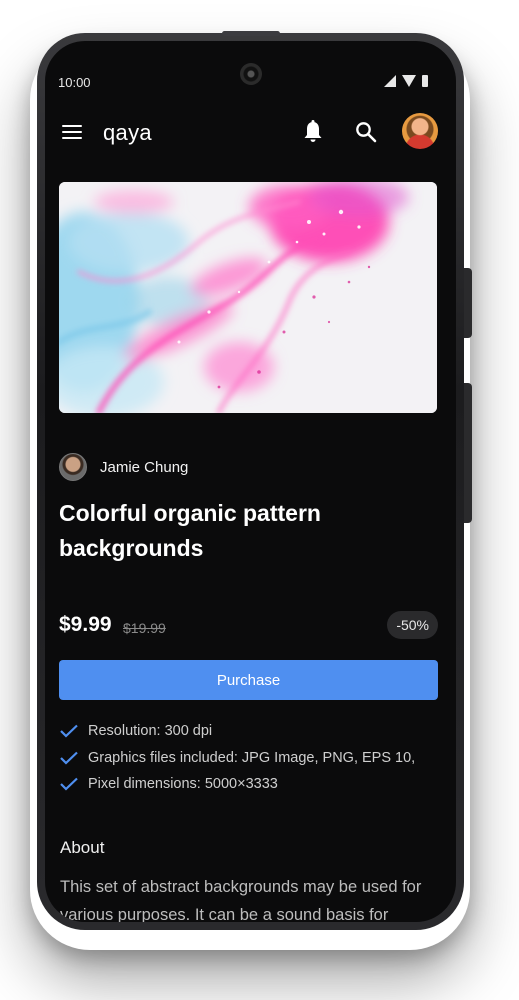 The image size is (519, 1000). I want to click on app-bar: qaya, so click(250, 133).